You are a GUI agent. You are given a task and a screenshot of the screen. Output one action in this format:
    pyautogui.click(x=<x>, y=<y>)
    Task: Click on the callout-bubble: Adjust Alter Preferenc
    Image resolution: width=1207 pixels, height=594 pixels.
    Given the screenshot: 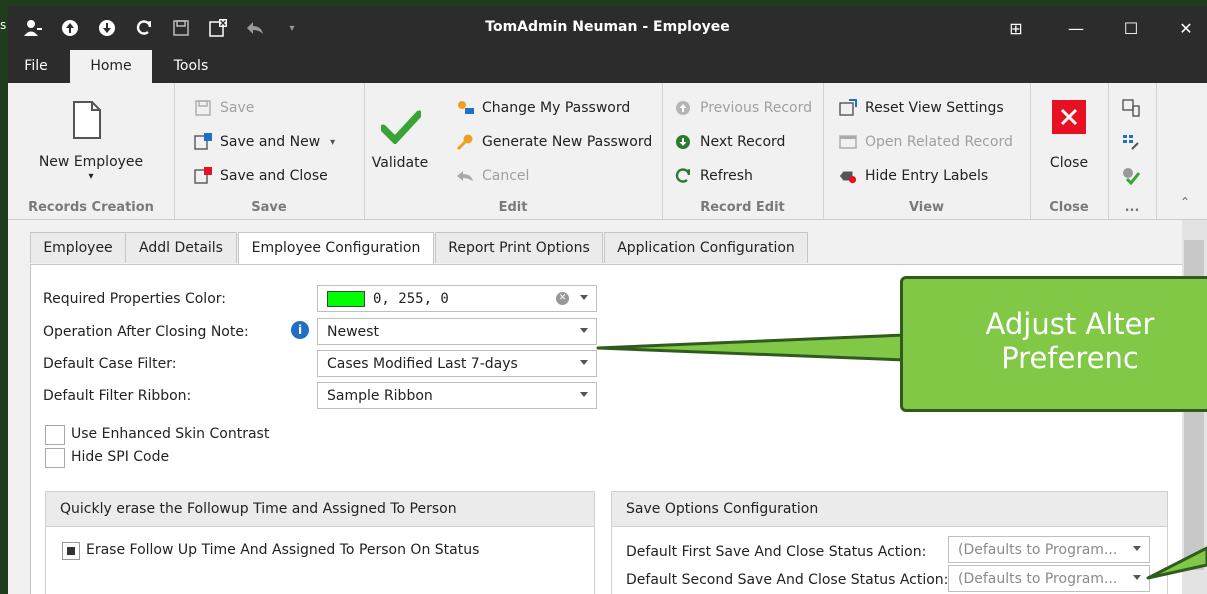 What is the action you would take?
    pyautogui.click(x=1053, y=344)
    